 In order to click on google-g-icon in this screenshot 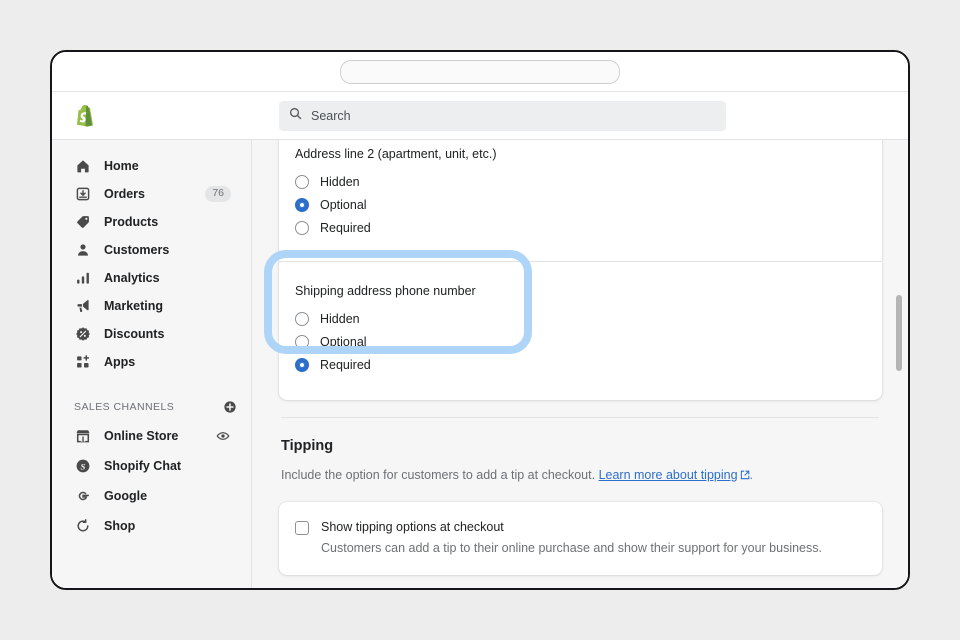, I will do `click(83, 496)`.